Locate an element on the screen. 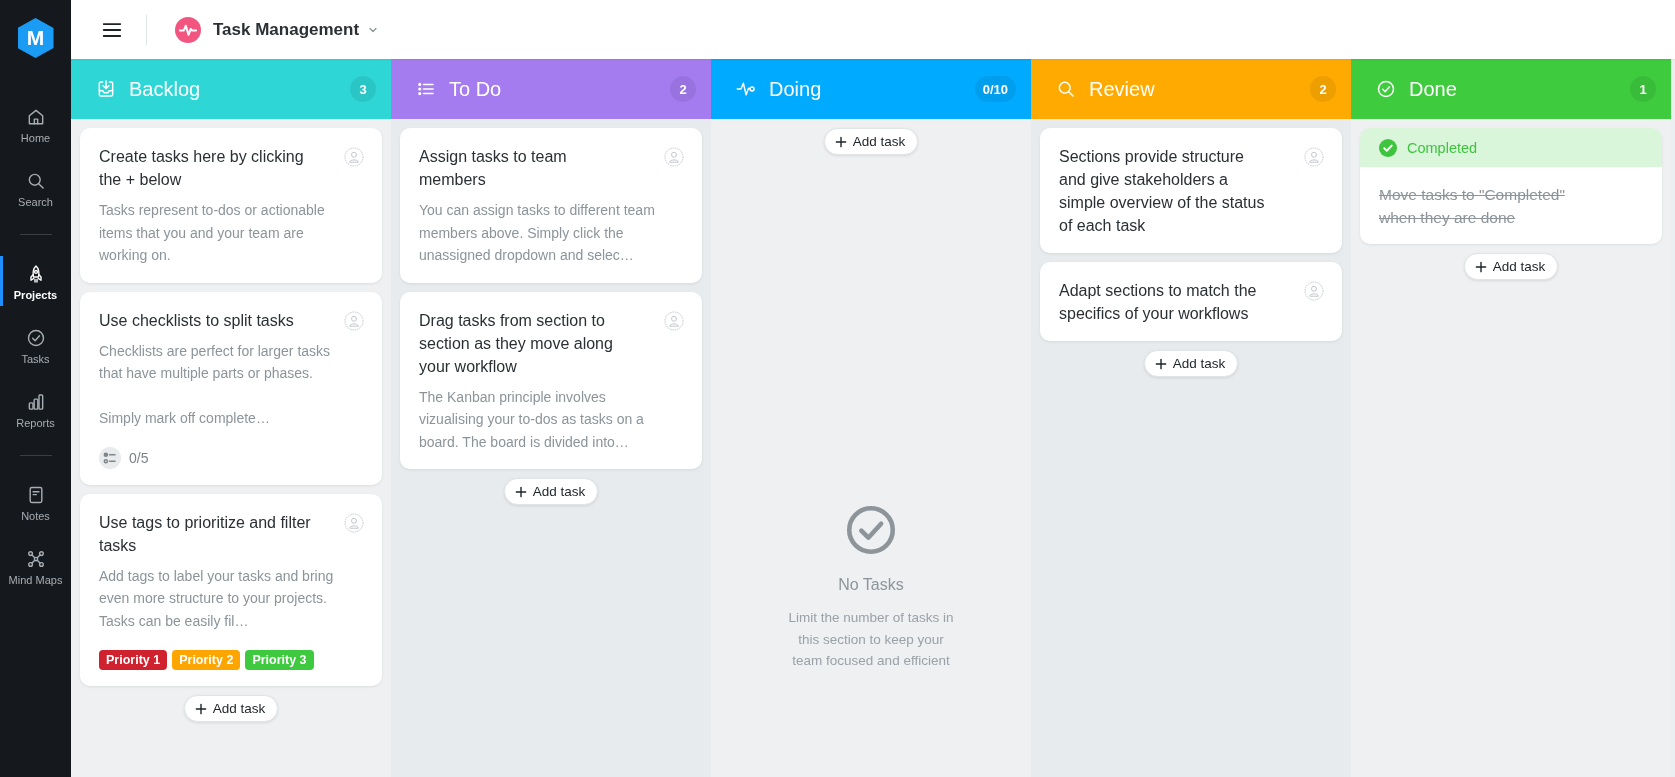  project-title: Task Management is located at coordinates (286, 29).